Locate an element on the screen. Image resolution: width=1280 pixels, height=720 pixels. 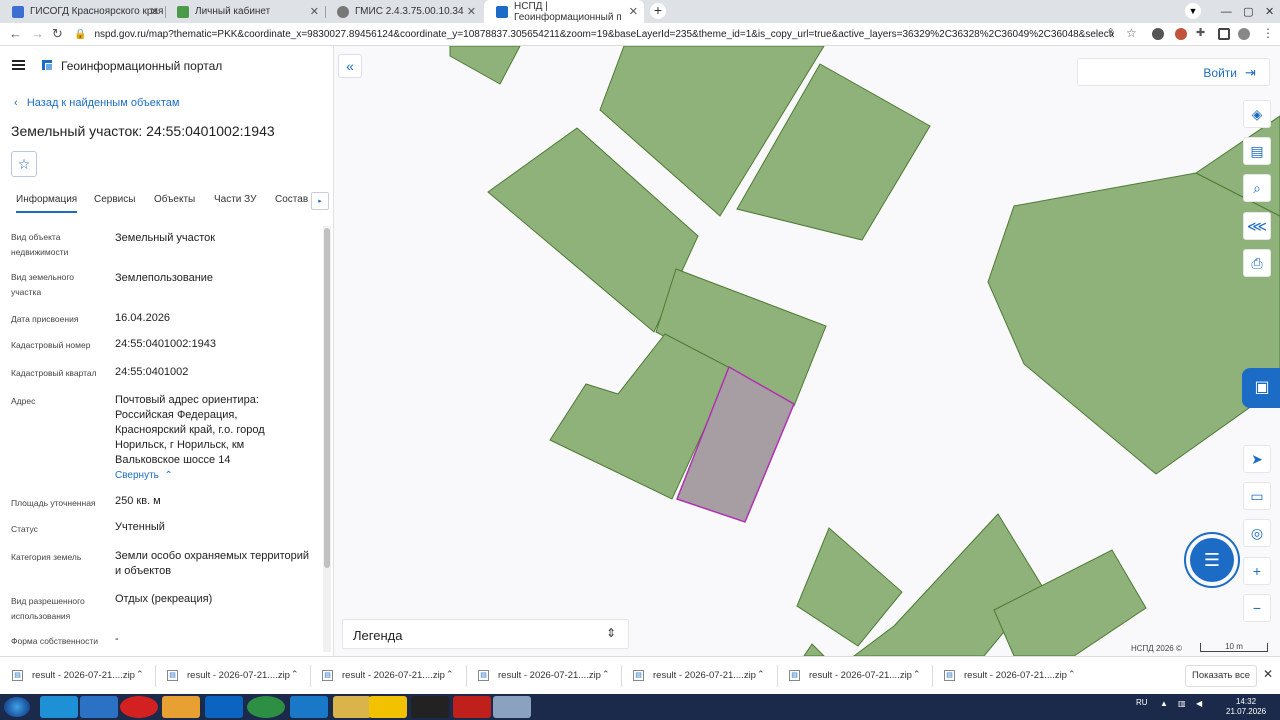
side-panel-icon is located at coordinates (1224, 34).